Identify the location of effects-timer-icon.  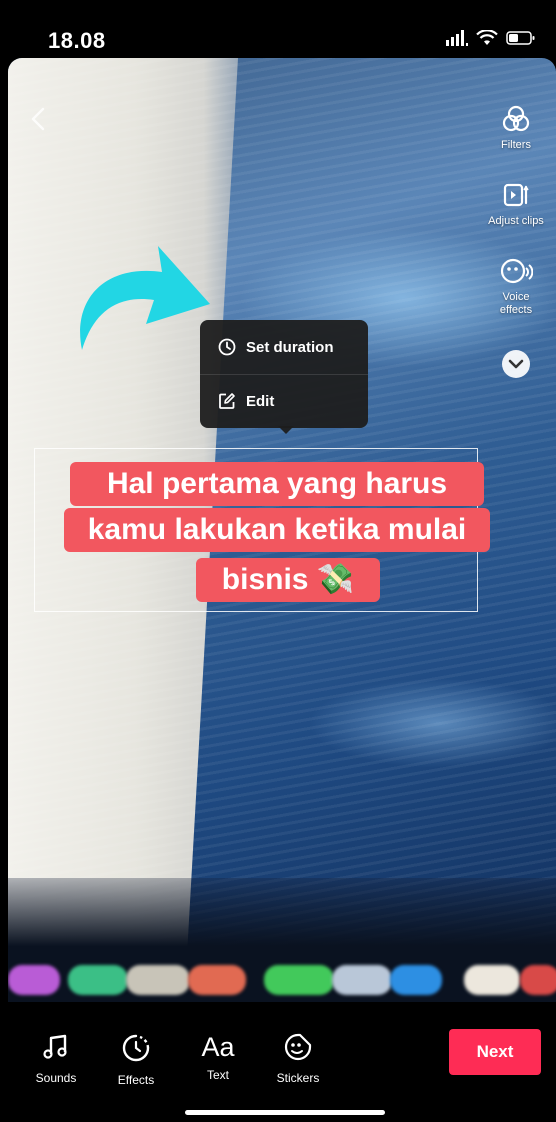
(136, 1048).